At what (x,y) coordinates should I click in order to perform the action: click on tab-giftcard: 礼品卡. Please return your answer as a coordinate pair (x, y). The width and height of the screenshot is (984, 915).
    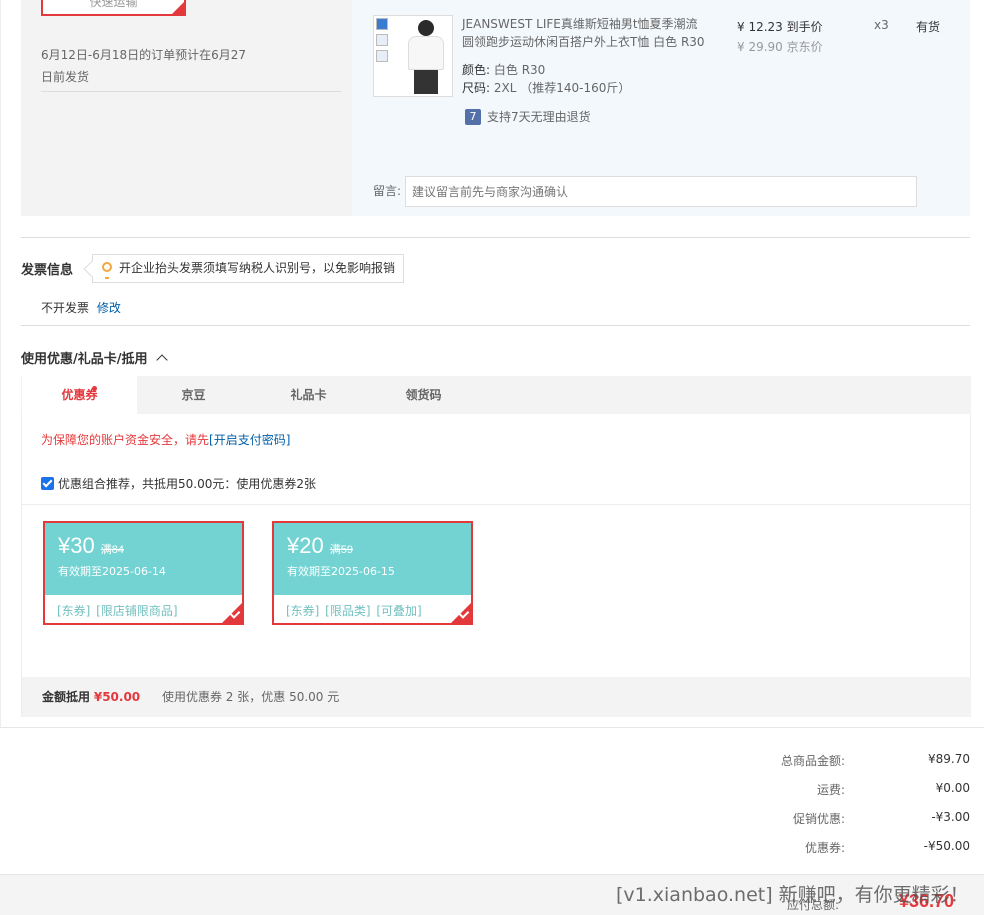
    Looking at the image, I should click on (308, 395).